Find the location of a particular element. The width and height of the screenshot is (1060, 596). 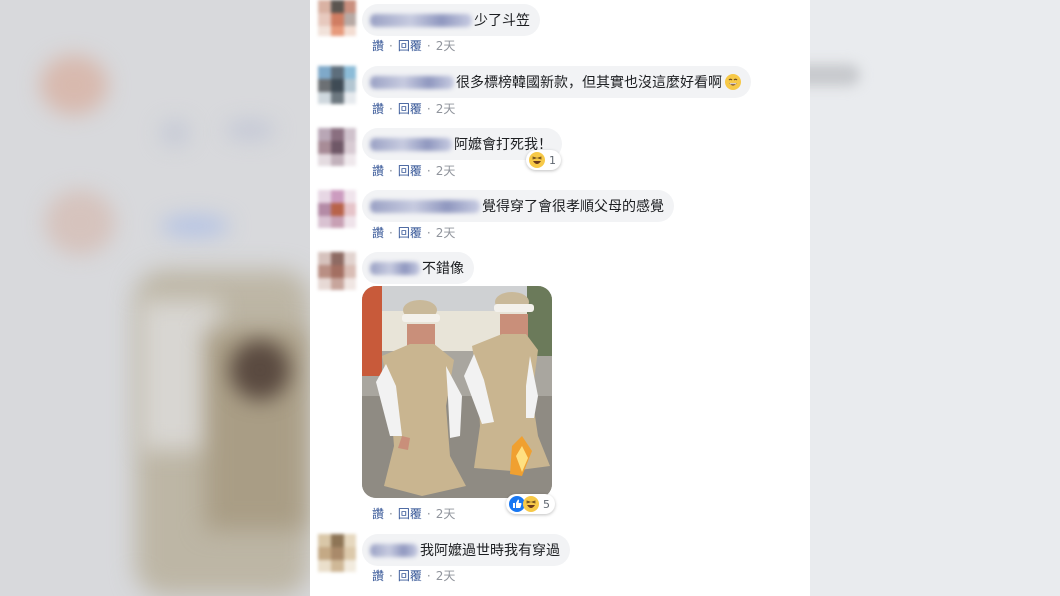

comment-text: 覺得穿了會很孝順父母的感覺 is located at coordinates (573, 207).